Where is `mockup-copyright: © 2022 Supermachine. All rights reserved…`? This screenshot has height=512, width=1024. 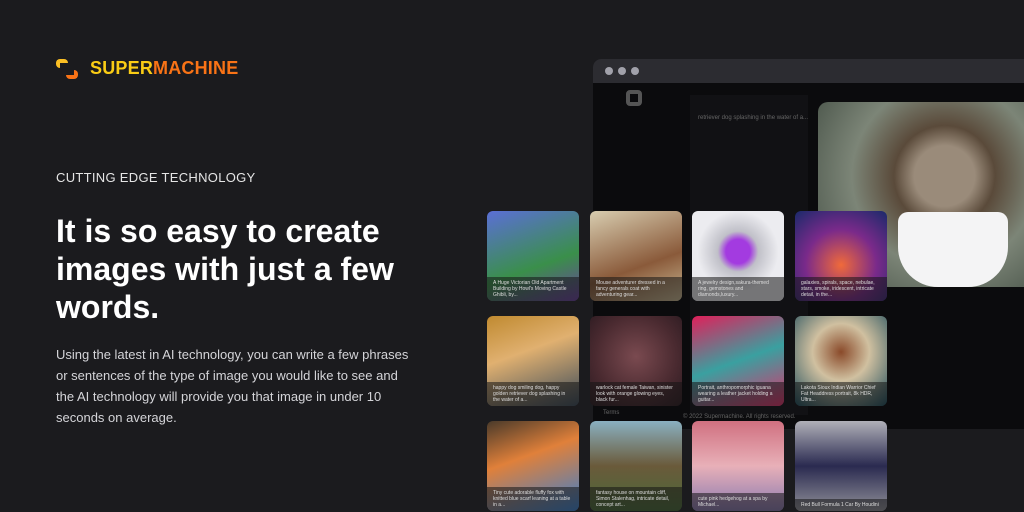 mockup-copyright: © 2022 Supermachine. All rights reserved… is located at coordinates (739, 417).